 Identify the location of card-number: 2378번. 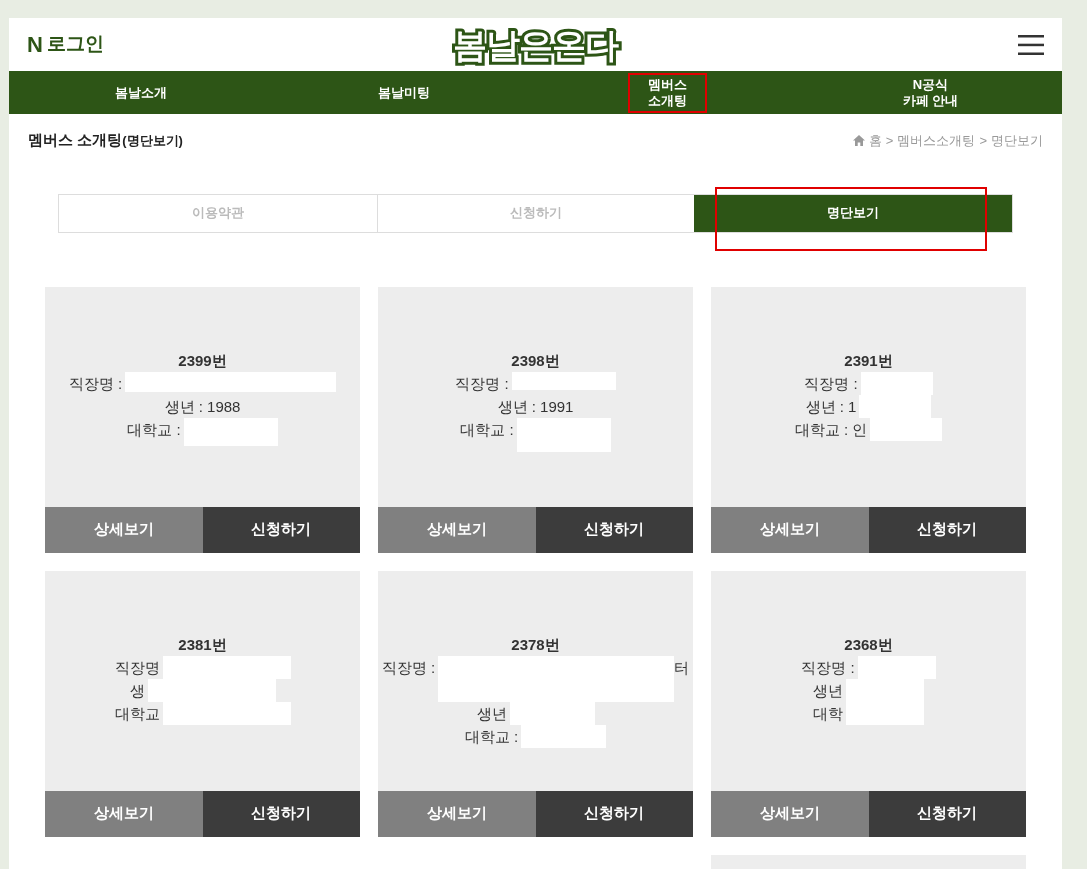
(535, 644).